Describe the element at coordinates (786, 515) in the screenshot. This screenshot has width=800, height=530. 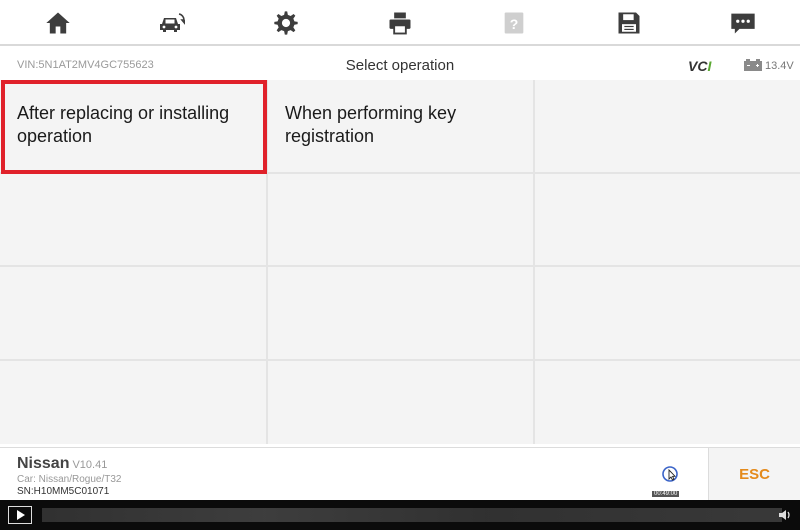
I see `volume-icon` at that location.